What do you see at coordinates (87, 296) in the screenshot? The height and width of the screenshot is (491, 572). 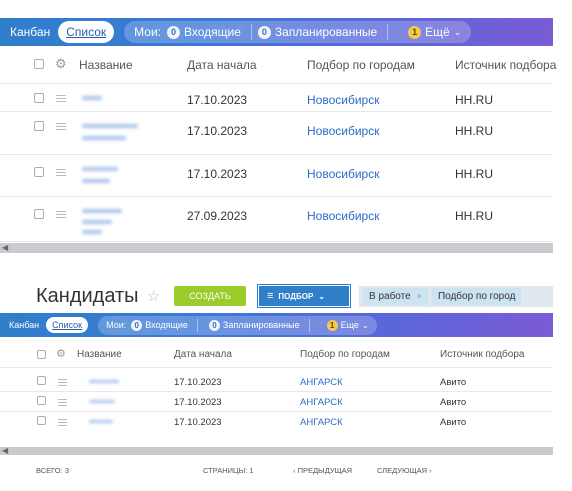 I see `page-title: Кандидаты` at bounding box center [87, 296].